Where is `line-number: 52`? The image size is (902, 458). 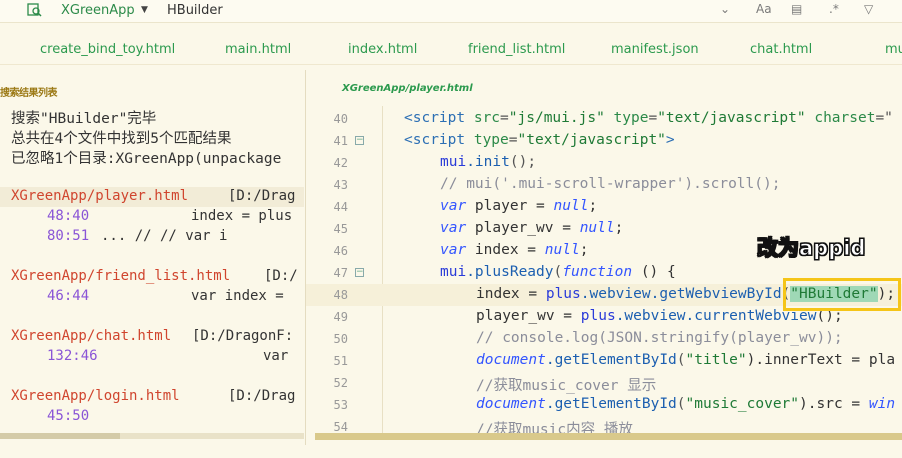 line-number: 52 is located at coordinates (340, 383).